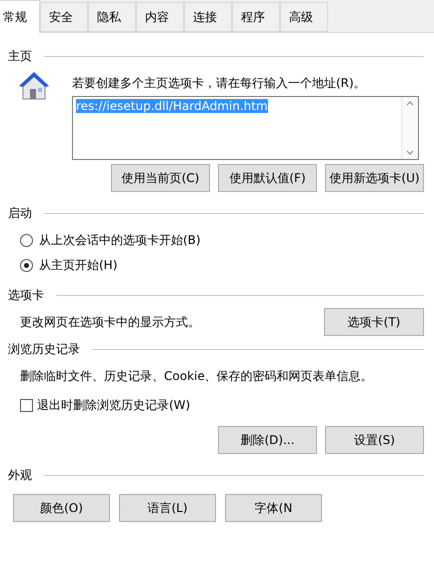 This screenshot has height=563, width=434. What do you see at coordinates (61, 508) in the screenshot?
I see `appearance-button: 颜色(O)` at bounding box center [61, 508].